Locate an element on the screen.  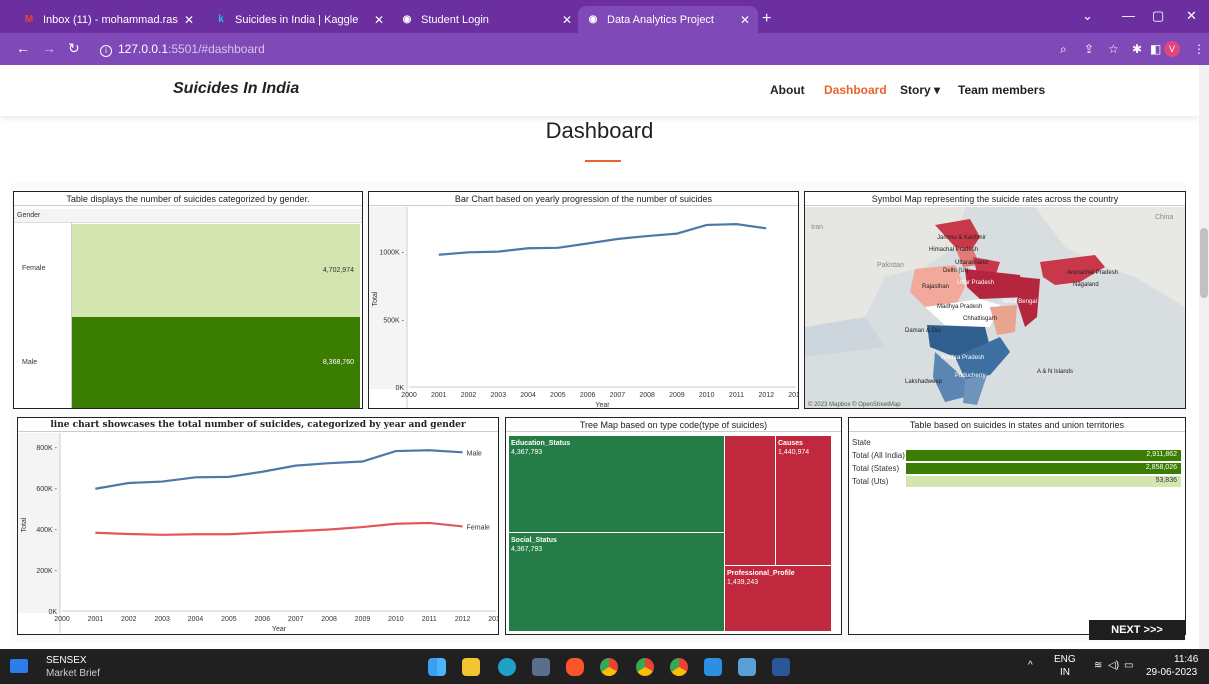
state-bar-uts: 53,836 is located at coordinates (1043, 481).